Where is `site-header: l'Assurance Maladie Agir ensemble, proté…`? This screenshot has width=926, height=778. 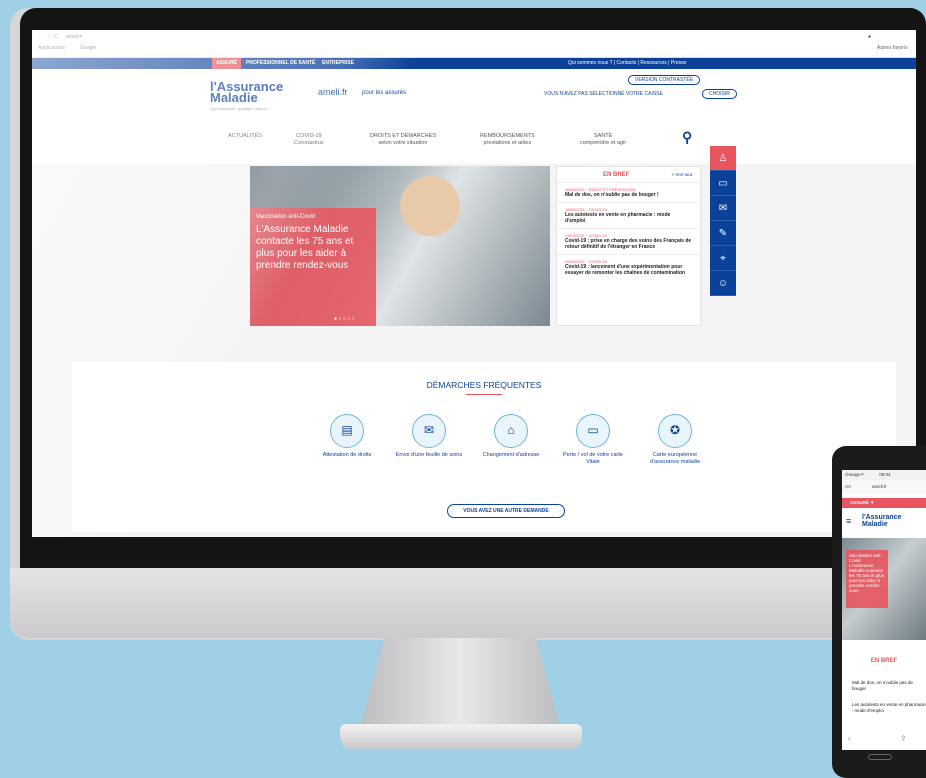 site-header: l'Assurance Maladie Agir ensemble, proté… is located at coordinates (474, 116).